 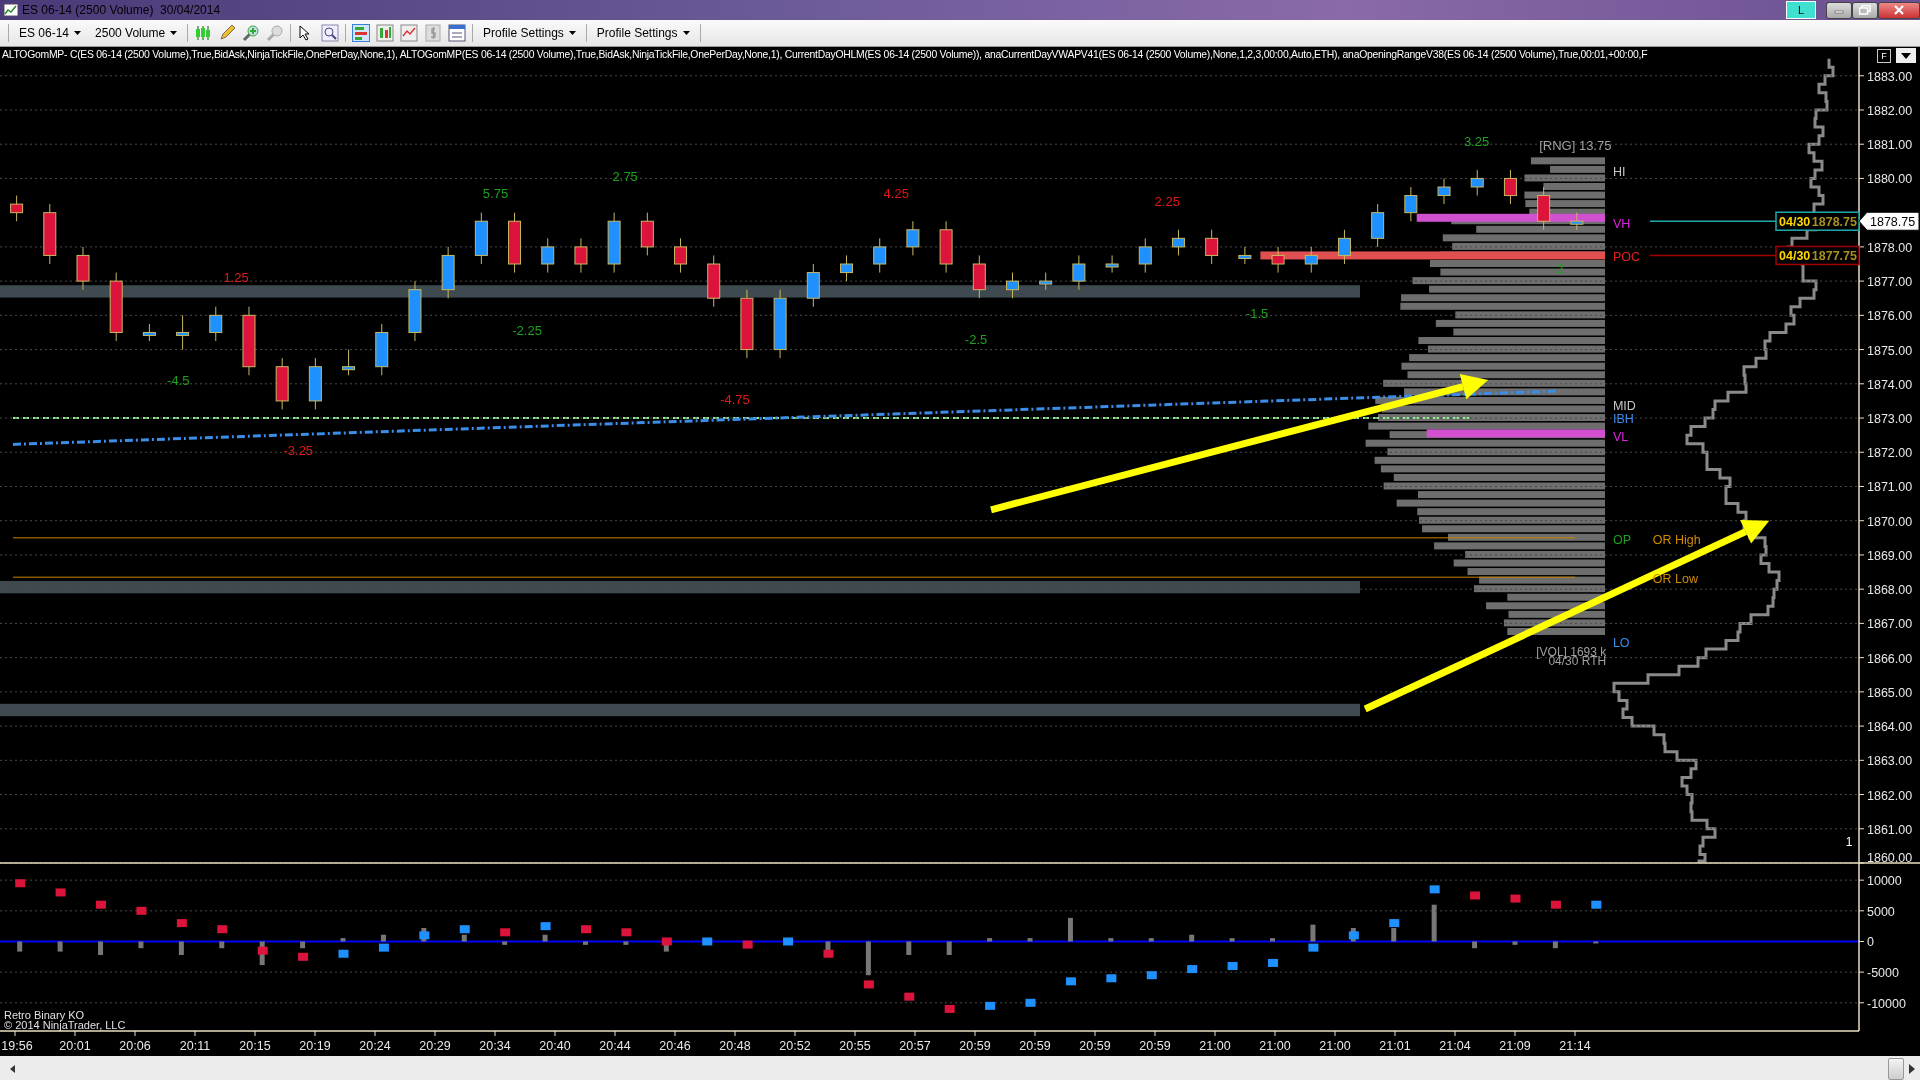 I want to click on time-label: 20:55, so click(x=855, y=1046).